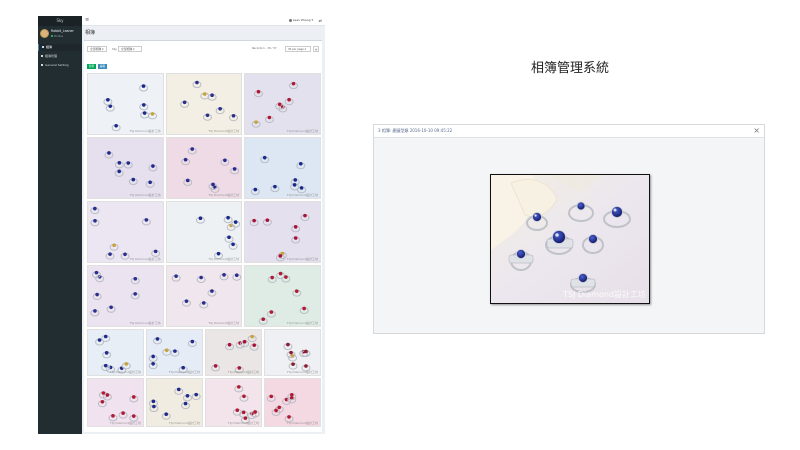 This screenshot has width=800, height=450. I want to click on user-status-label: Online, so click(59, 36).